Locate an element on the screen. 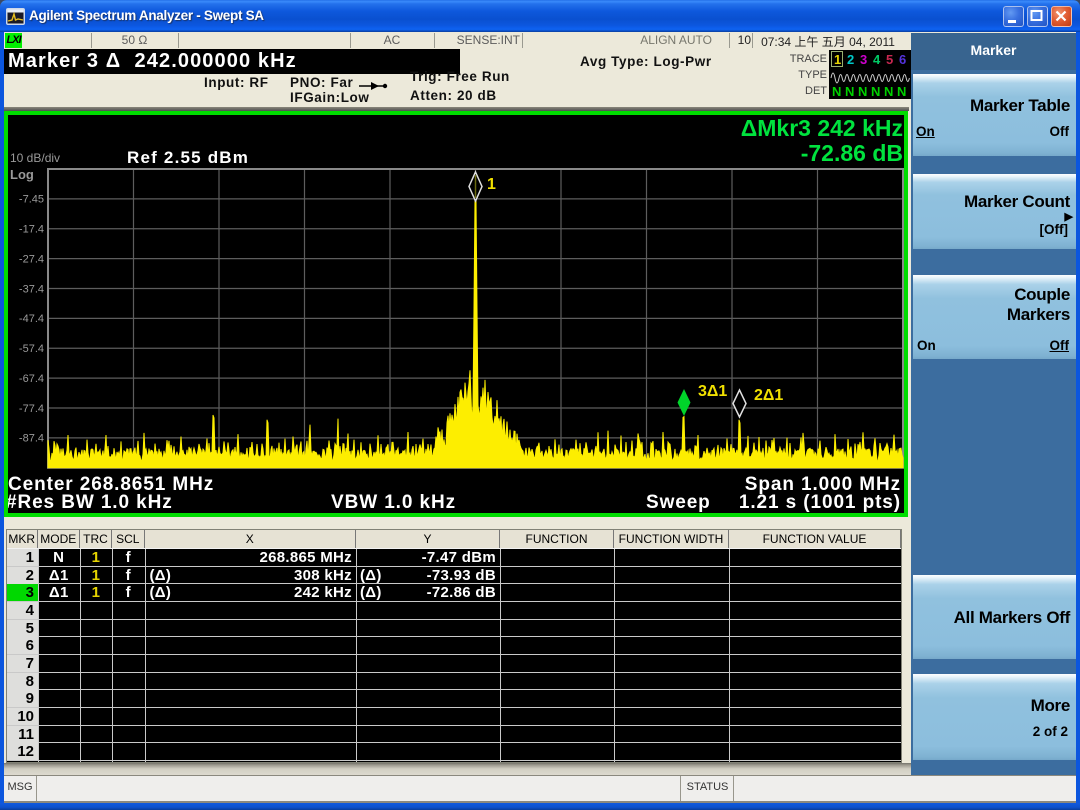  svg-text: -47.4 is located at coordinates (31, 319).